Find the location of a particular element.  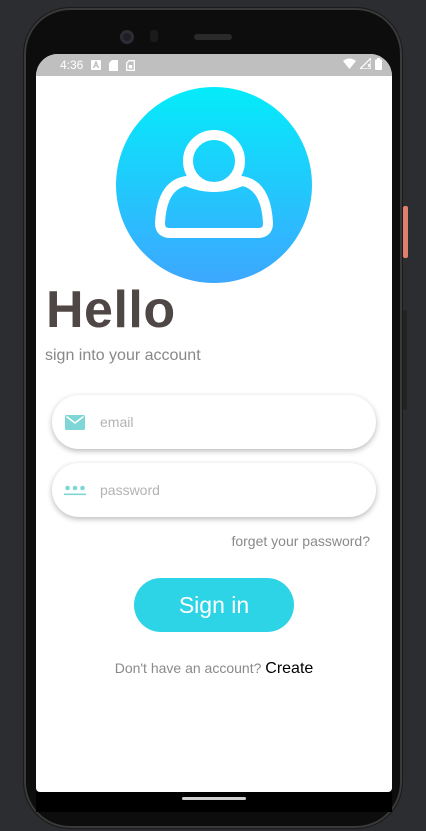

signup-row: Don't have an account? Create is located at coordinates (214, 669).